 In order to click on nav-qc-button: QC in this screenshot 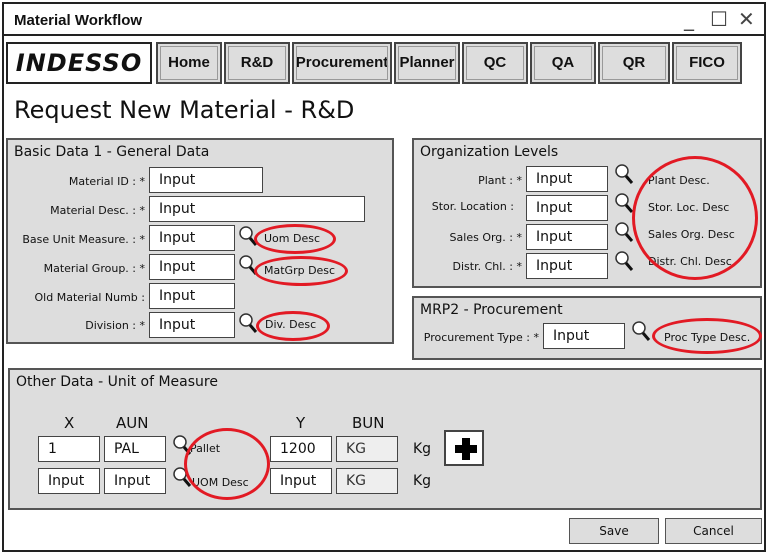, I will do `click(495, 63)`.